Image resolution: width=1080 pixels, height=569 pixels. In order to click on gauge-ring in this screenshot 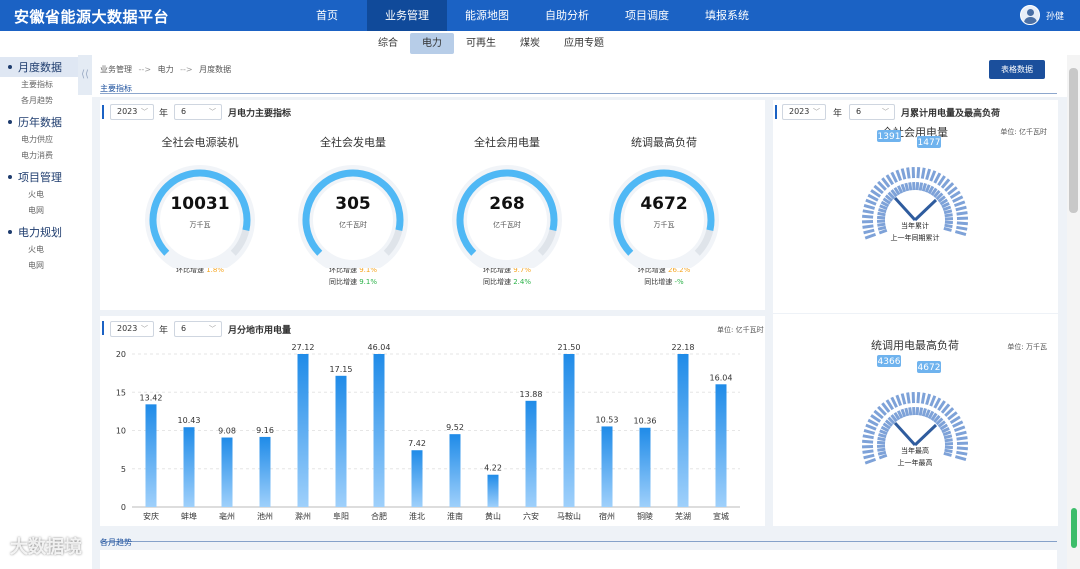, I will do `click(353, 220)`.